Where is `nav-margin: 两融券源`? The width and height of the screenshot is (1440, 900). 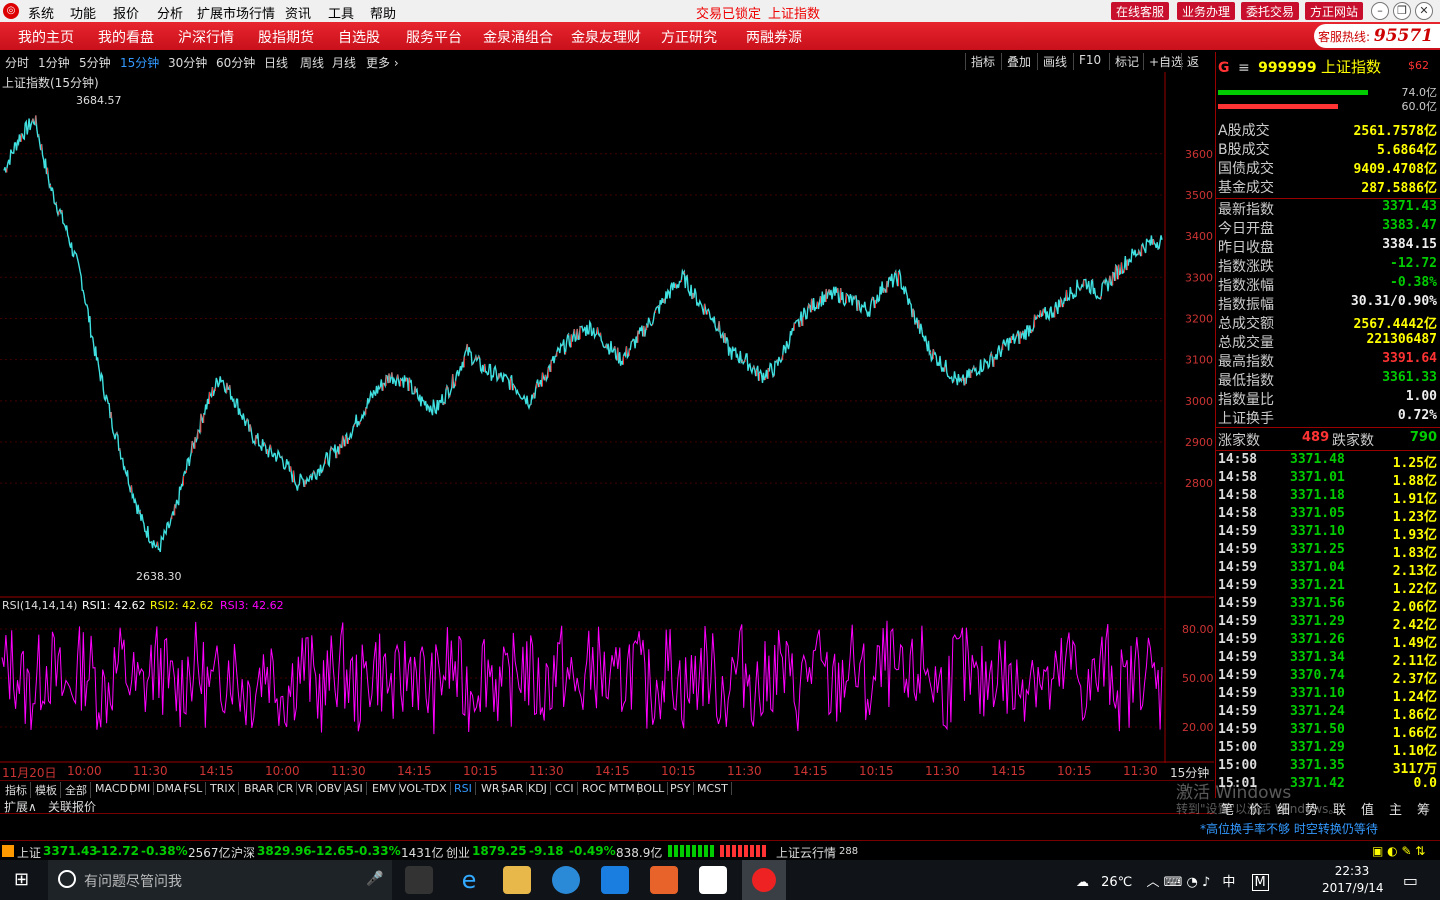
nav-margin: 两融券源 is located at coordinates (774, 37).